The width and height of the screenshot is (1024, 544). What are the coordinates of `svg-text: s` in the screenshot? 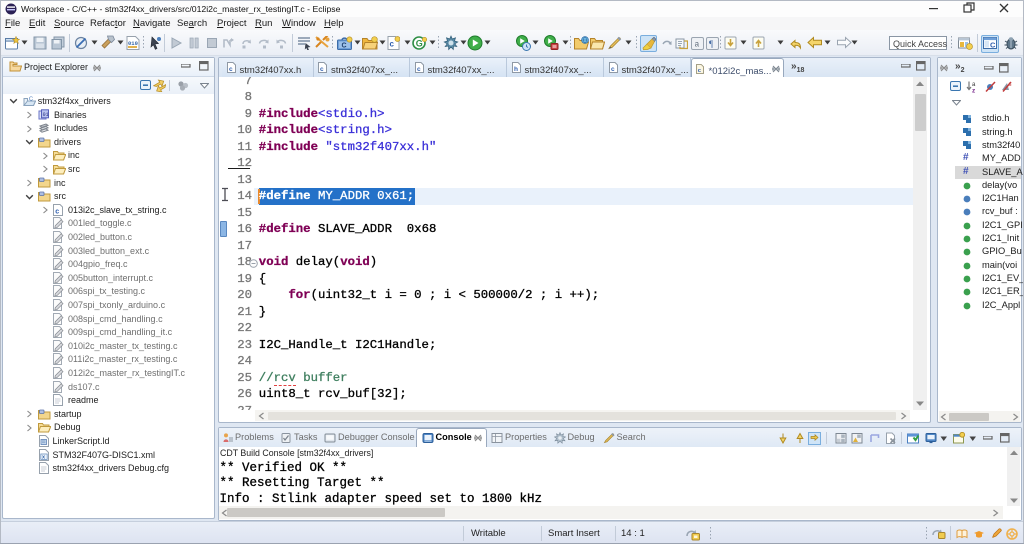 It's located at (1010, 85).